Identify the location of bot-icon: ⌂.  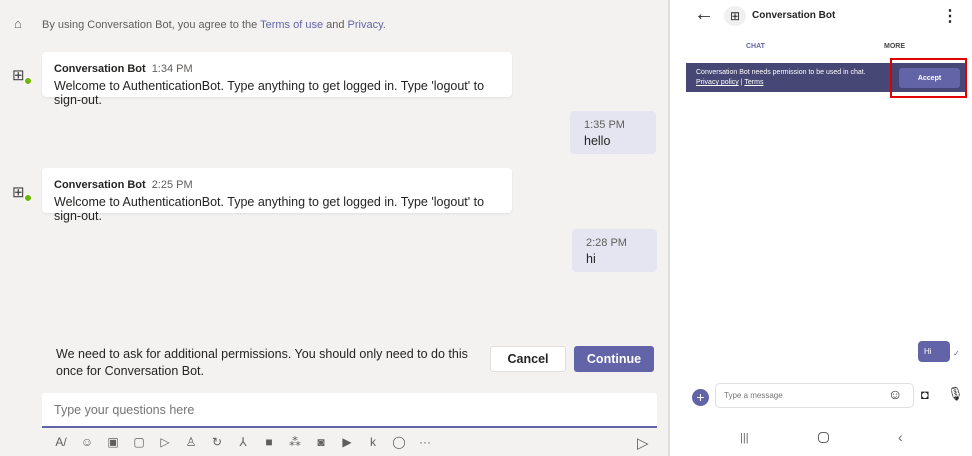
(18, 23).